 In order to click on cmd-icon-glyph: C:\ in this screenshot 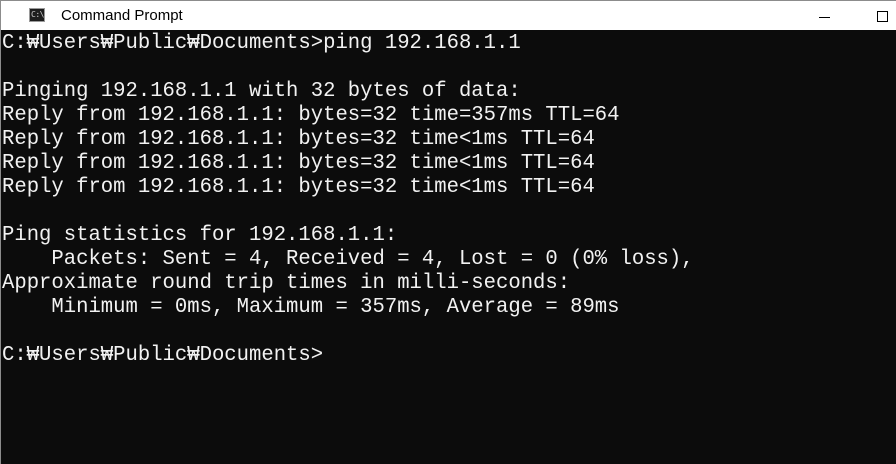, I will do `click(37, 14)`.